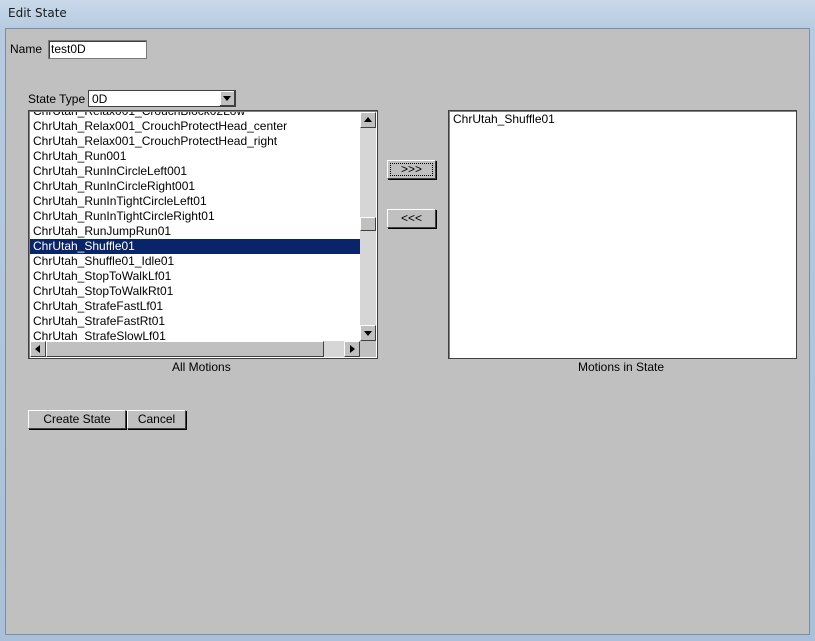 Image resolution: width=815 pixels, height=641 pixels. Describe the element at coordinates (195, 321) in the screenshot. I see `list-item: ChrUtah_StrafeFastRt01` at that location.